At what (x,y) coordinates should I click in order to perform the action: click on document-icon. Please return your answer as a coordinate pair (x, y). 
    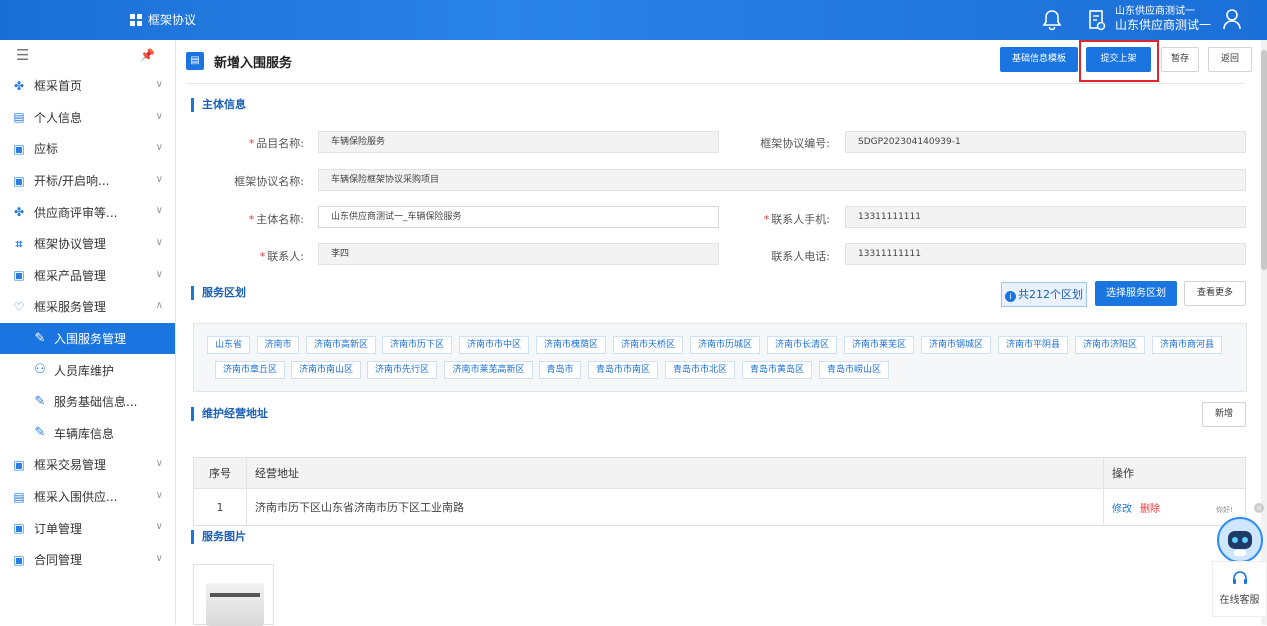
    Looking at the image, I should click on (1097, 20).